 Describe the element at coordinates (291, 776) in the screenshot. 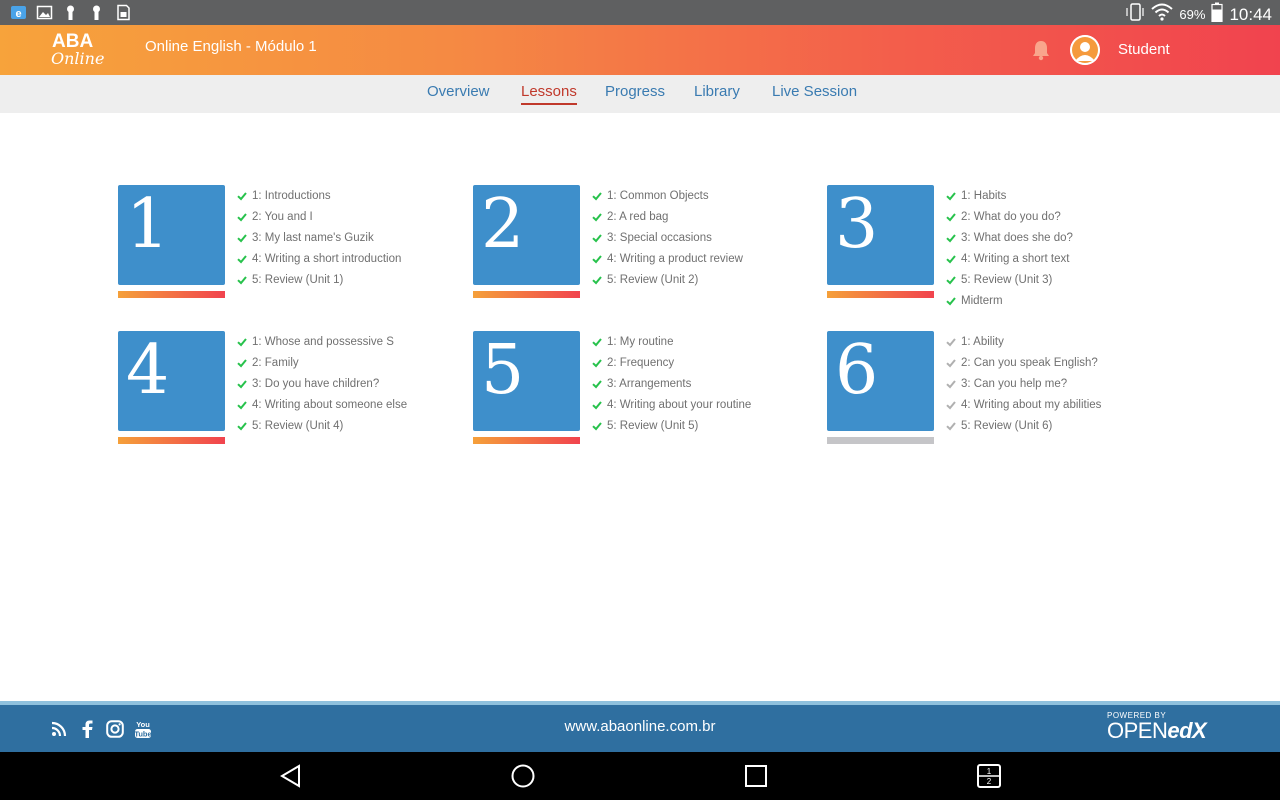

I see `back-icon` at that location.